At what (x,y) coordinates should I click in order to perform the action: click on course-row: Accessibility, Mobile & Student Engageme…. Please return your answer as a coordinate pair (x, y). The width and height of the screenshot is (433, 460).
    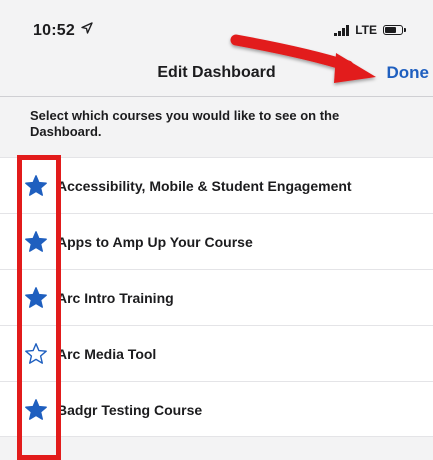
    Looking at the image, I should click on (216, 185).